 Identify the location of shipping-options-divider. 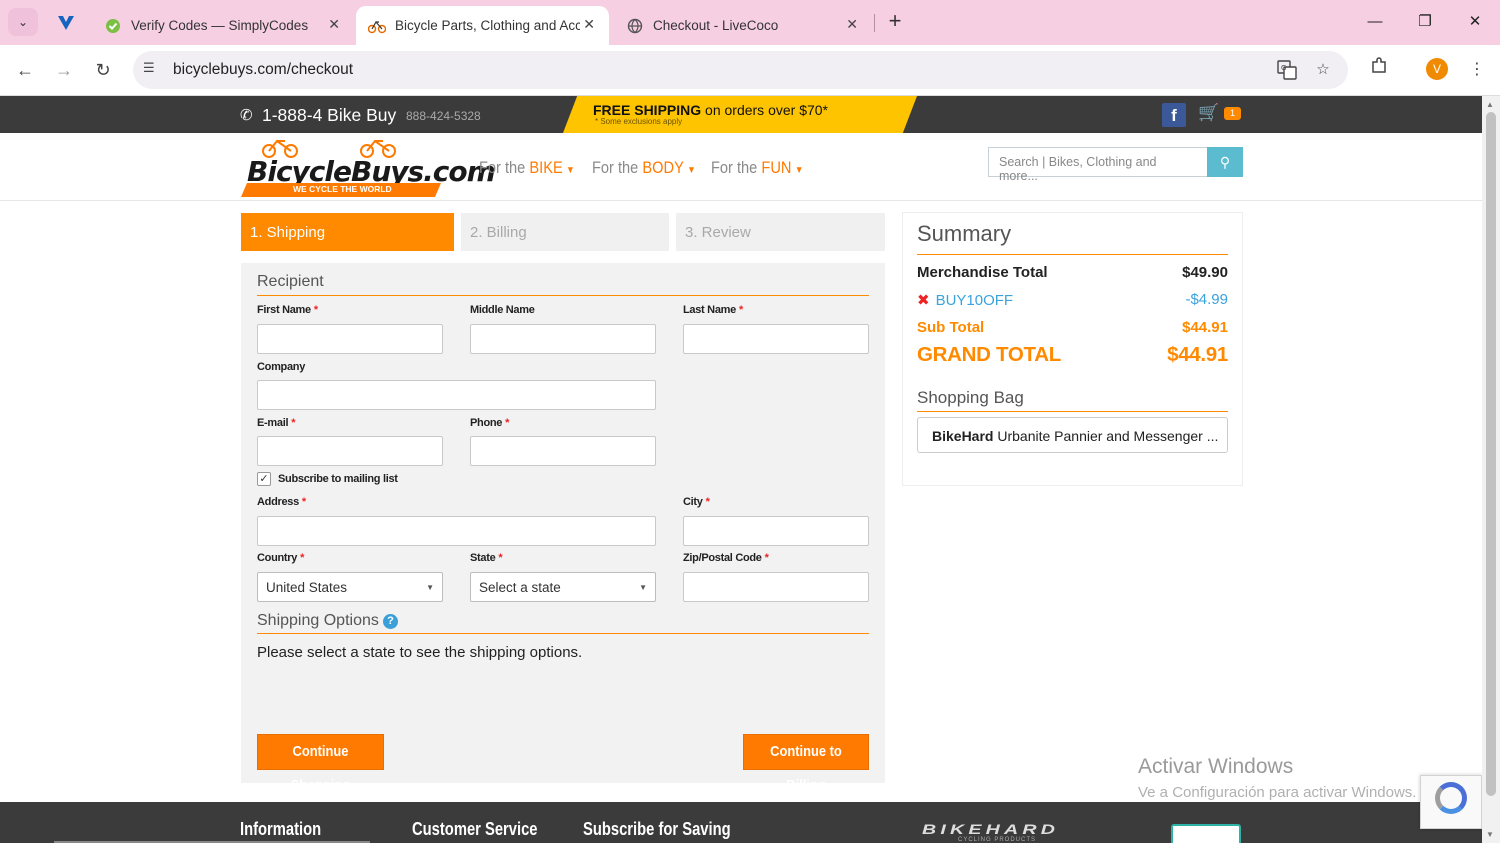
(563, 633).